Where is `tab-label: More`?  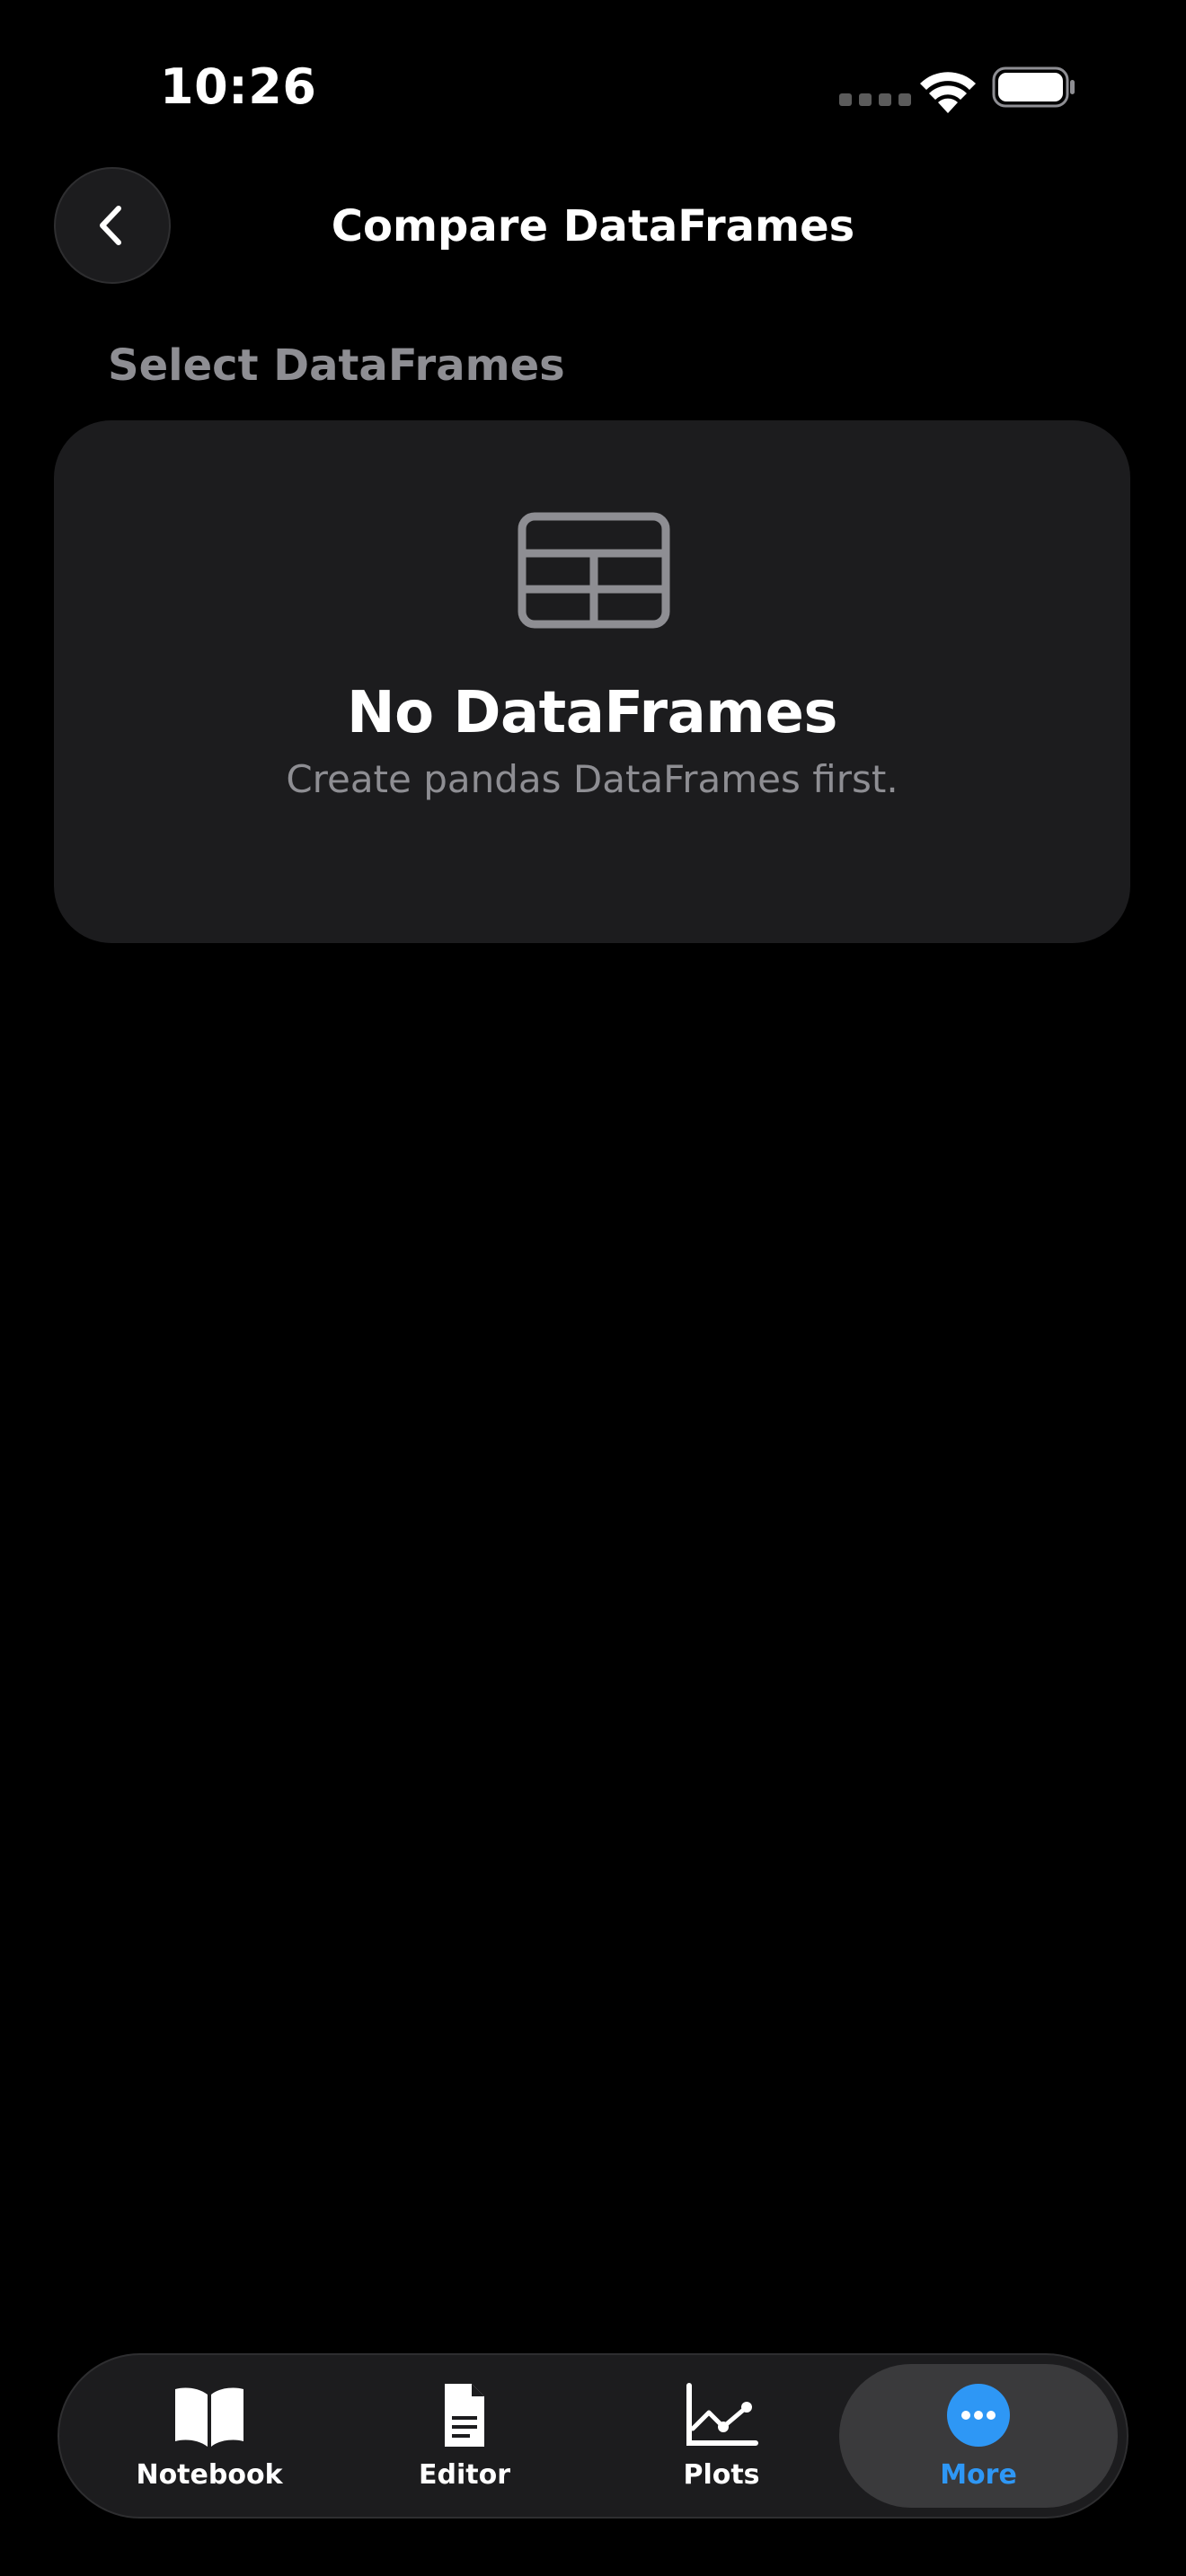
tab-label: More is located at coordinates (978, 2475).